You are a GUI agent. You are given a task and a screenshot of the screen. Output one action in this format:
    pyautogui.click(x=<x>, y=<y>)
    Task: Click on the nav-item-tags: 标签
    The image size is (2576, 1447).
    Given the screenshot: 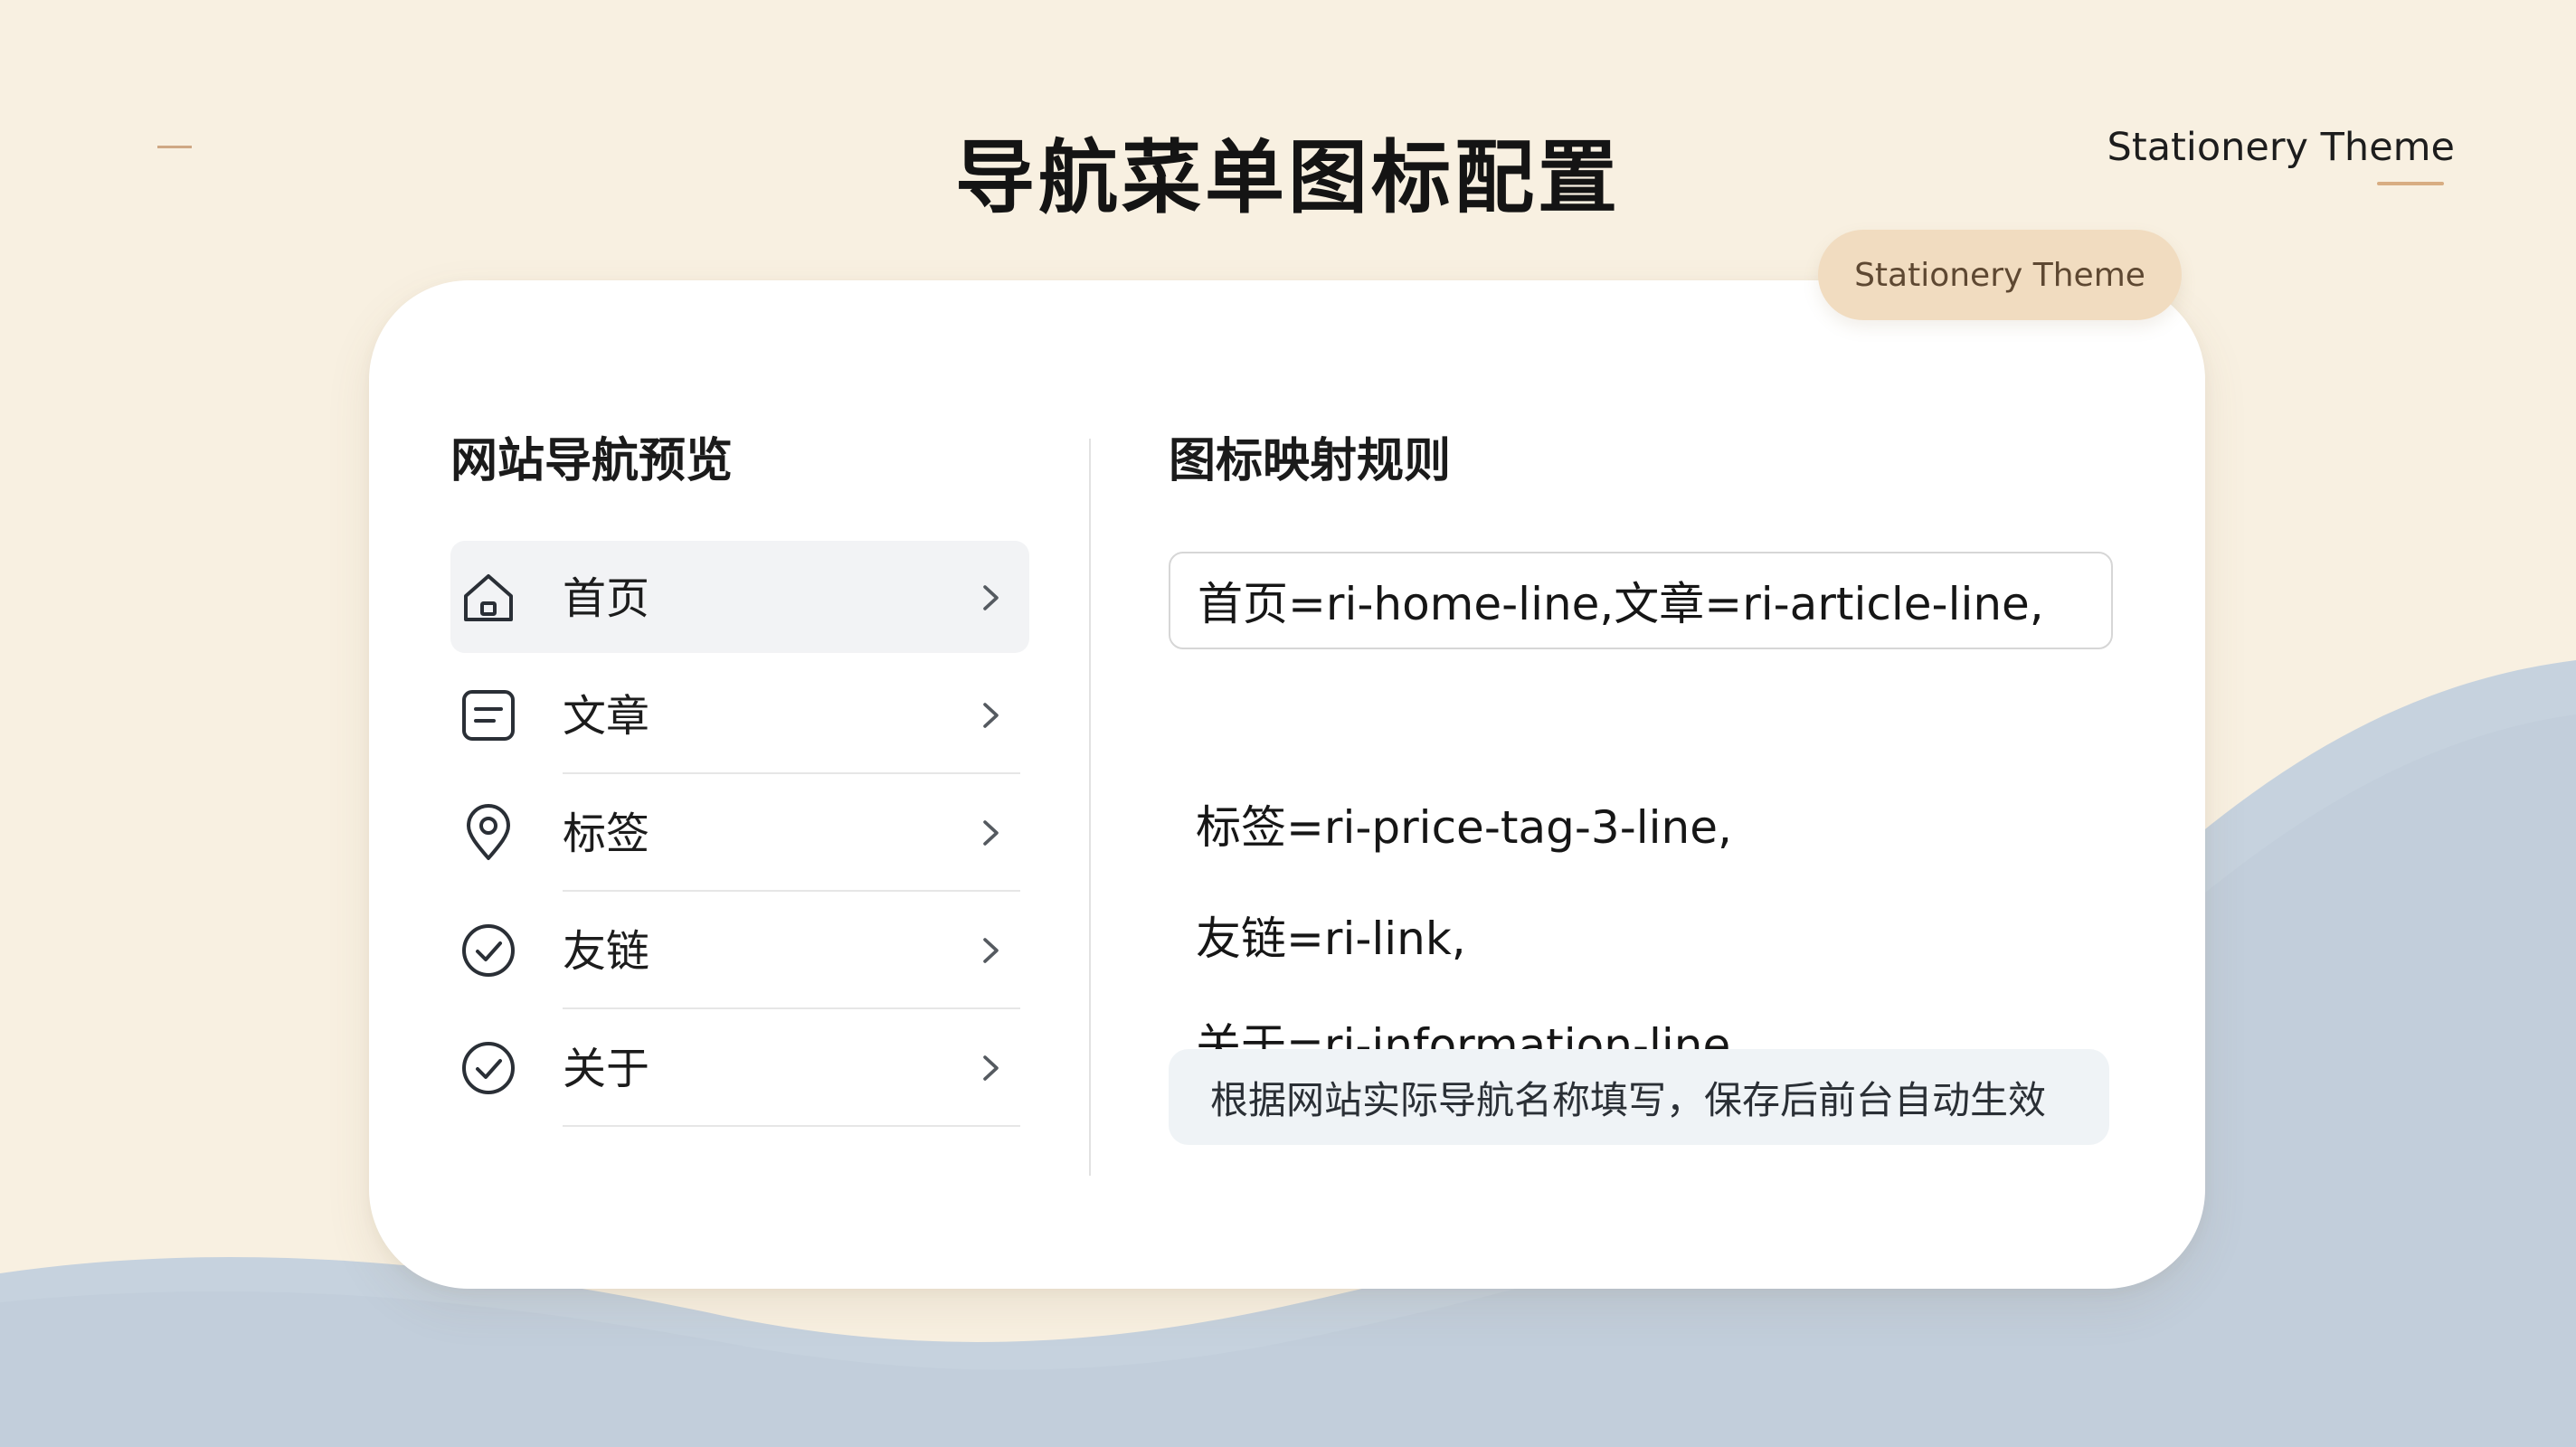 What is the action you would take?
    pyautogui.click(x=739, y=834)
    